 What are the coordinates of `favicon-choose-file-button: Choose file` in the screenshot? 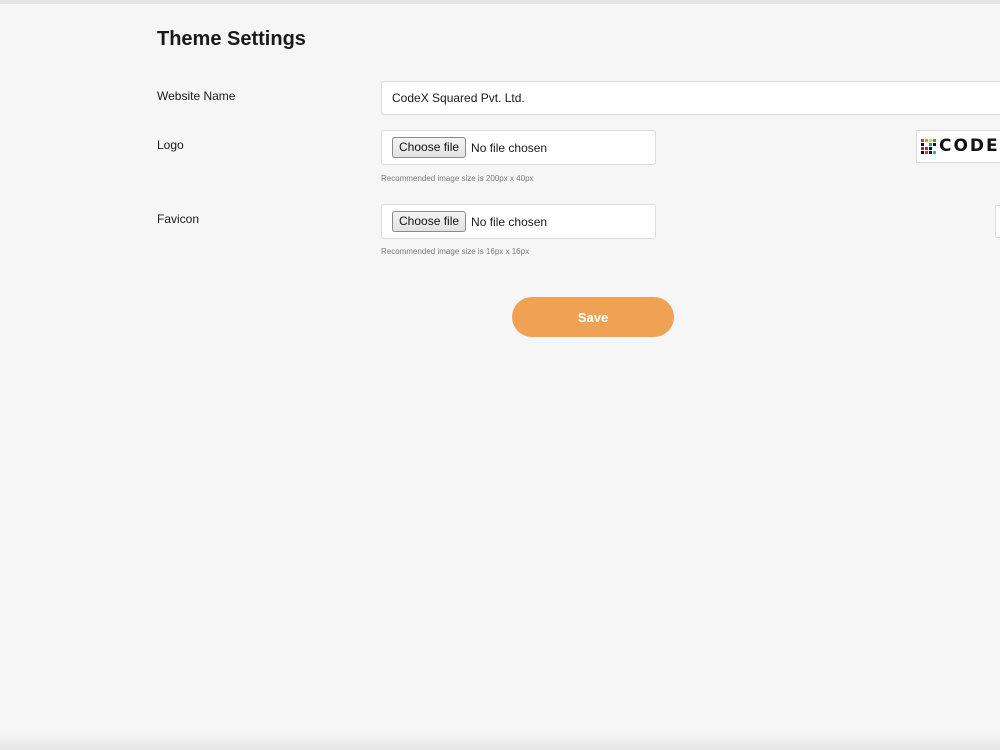 It's located at (429, 221).